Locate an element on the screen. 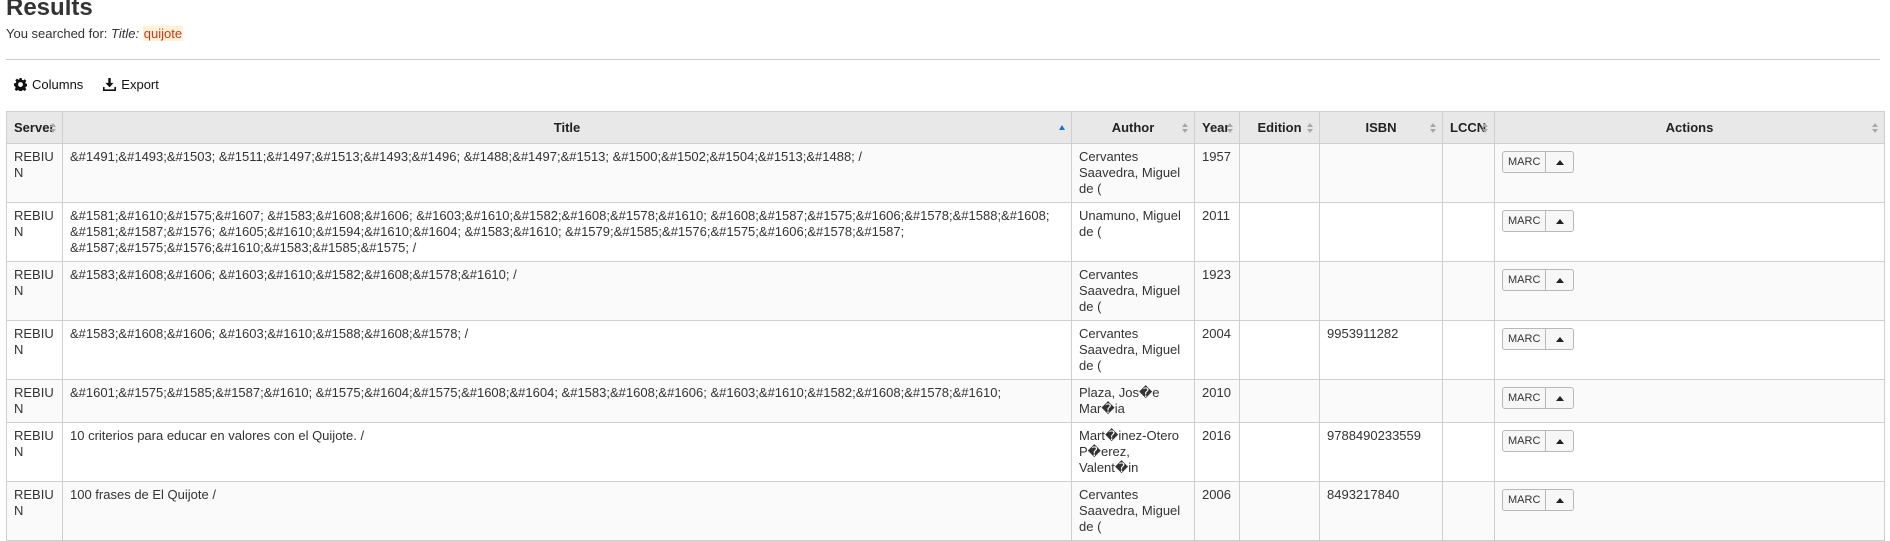 The height and width of the screenshot is (541, 1890). header-label: LCCN is located at coordinates (1468, 127).